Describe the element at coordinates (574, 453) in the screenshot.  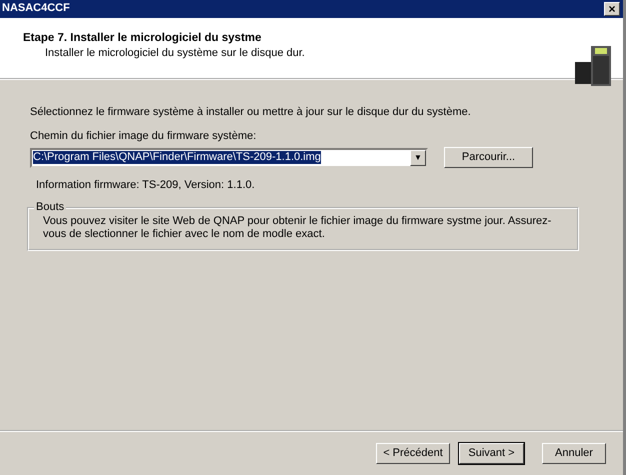
I see `wizard-button: Annuler` at that location.